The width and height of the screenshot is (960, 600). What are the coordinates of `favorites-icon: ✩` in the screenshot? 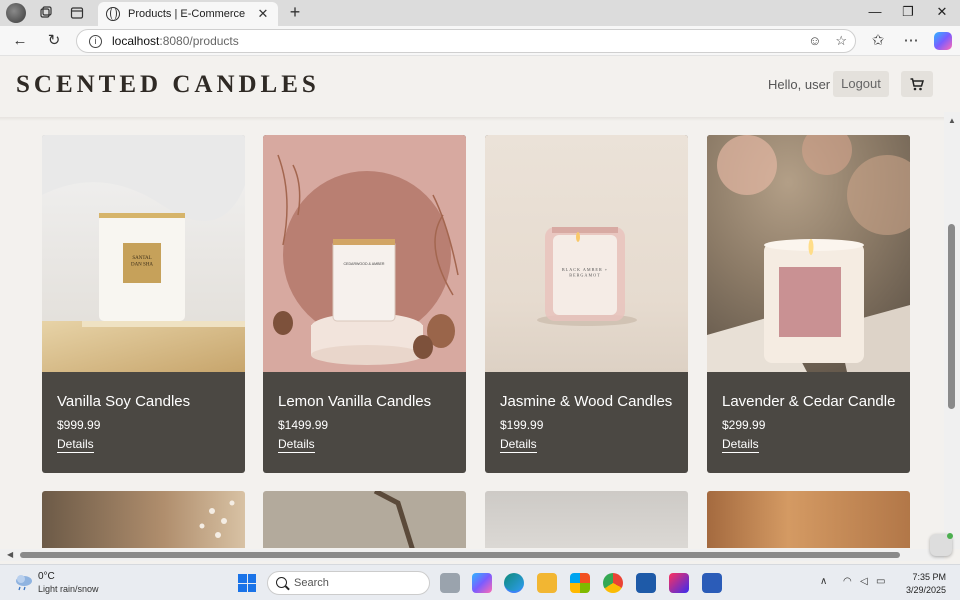 It's located at (878, 41).